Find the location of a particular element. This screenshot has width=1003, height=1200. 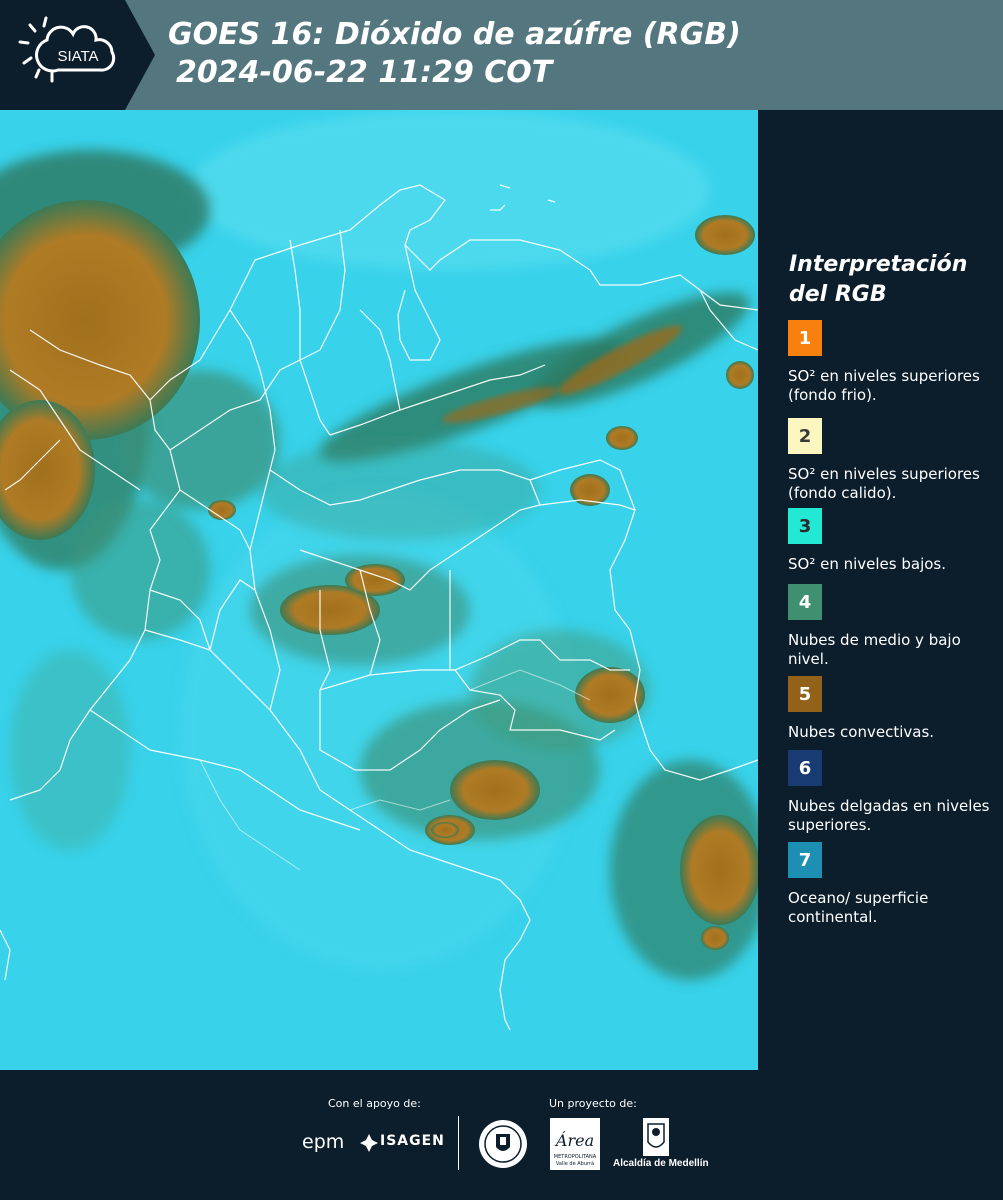

legend-swatch-3: 3 is located at coordinates (805, 526).